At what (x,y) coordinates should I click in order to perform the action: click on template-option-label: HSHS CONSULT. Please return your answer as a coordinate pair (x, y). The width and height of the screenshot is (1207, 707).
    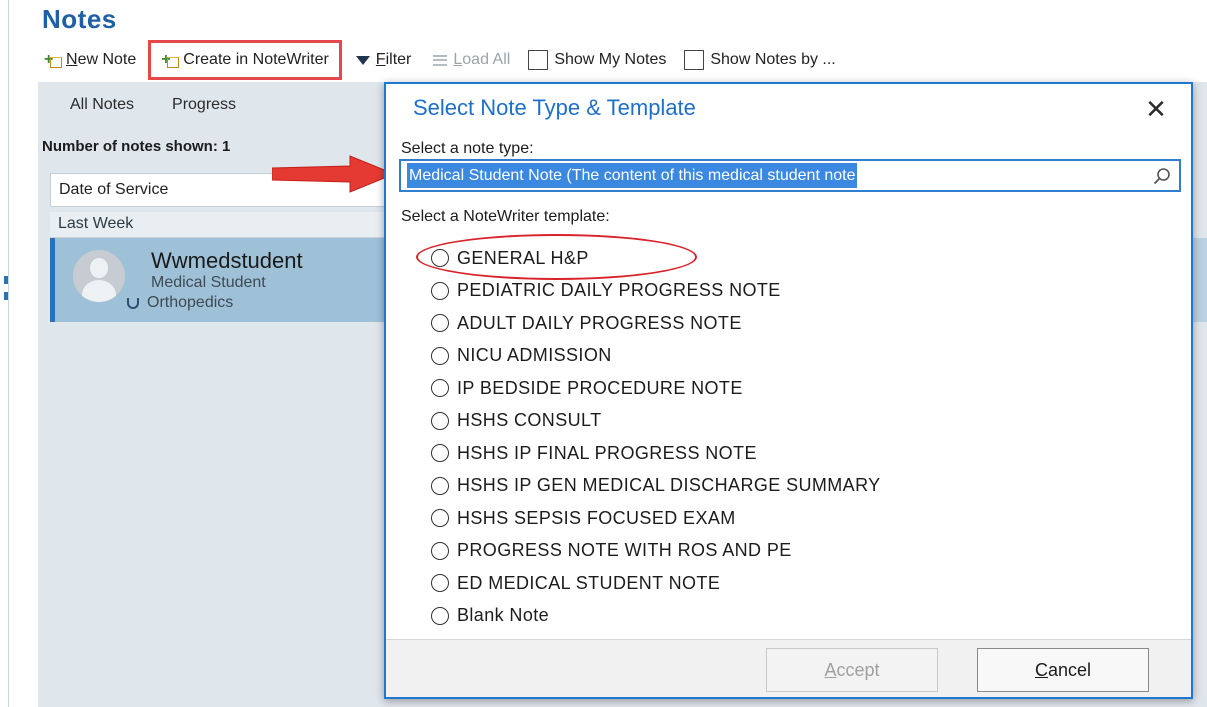
    Looking at the image, I should click on (529, 420).